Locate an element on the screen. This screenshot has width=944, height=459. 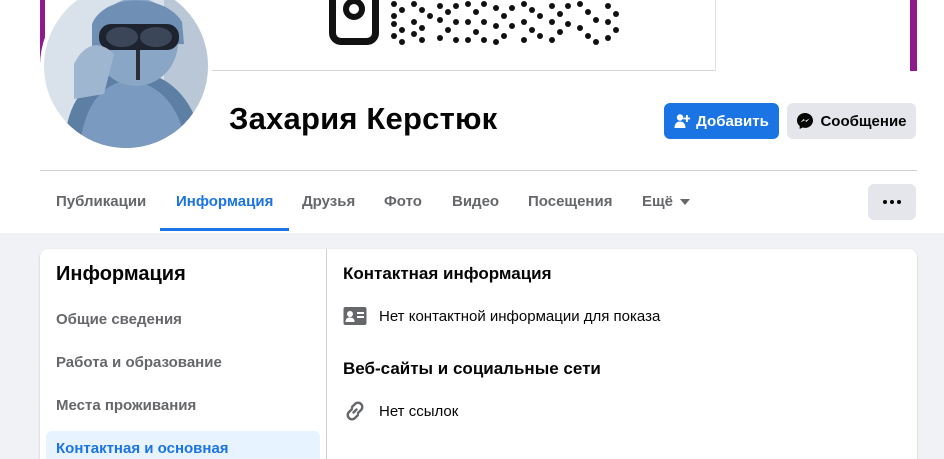
websites-row: Нет ссылок is located at coordinates (400, 411).